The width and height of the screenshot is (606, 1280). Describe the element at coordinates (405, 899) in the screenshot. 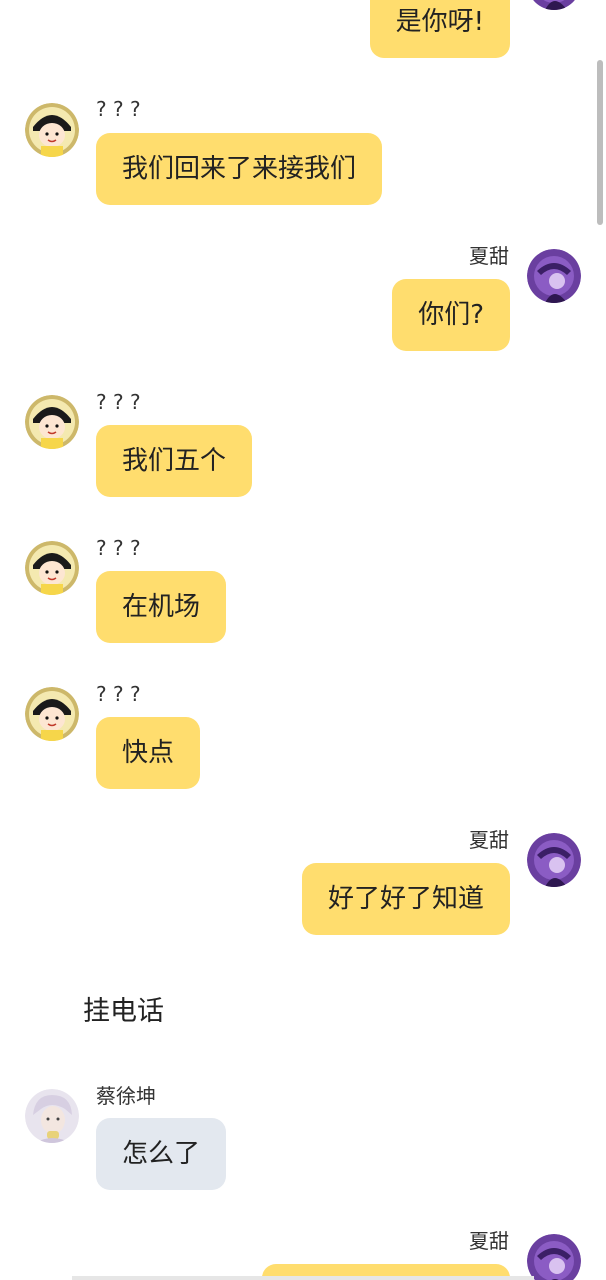

I see `message-bubble: 好了好了知道` at that location.